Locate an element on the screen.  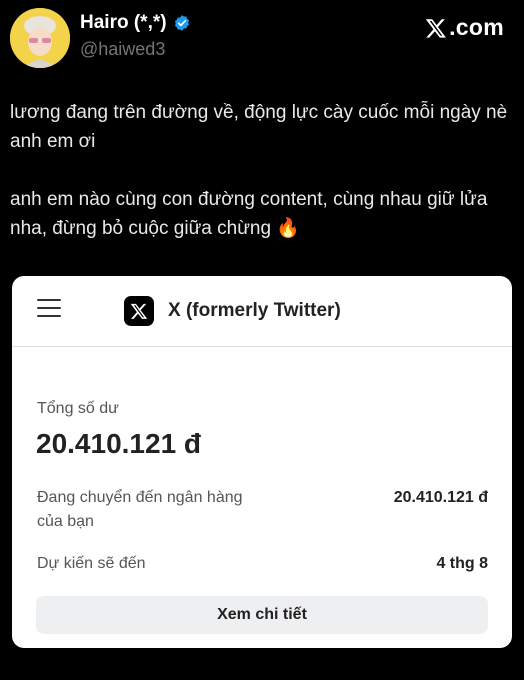
eta-value: 4 thg 8 is located at coordinates (462, 563).